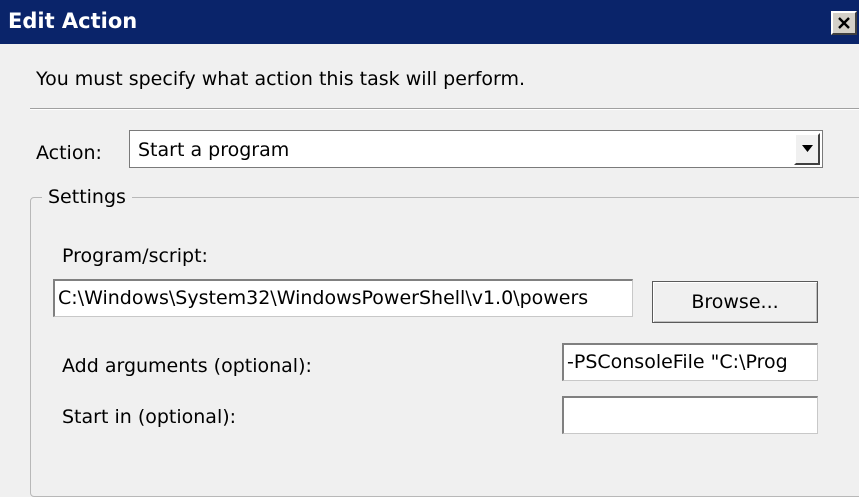 This screenshot has width=859, height=497. Describe the element at coordinates (135, 256) in the screenshot. I see `program-script-label: Program/script:` at that location.